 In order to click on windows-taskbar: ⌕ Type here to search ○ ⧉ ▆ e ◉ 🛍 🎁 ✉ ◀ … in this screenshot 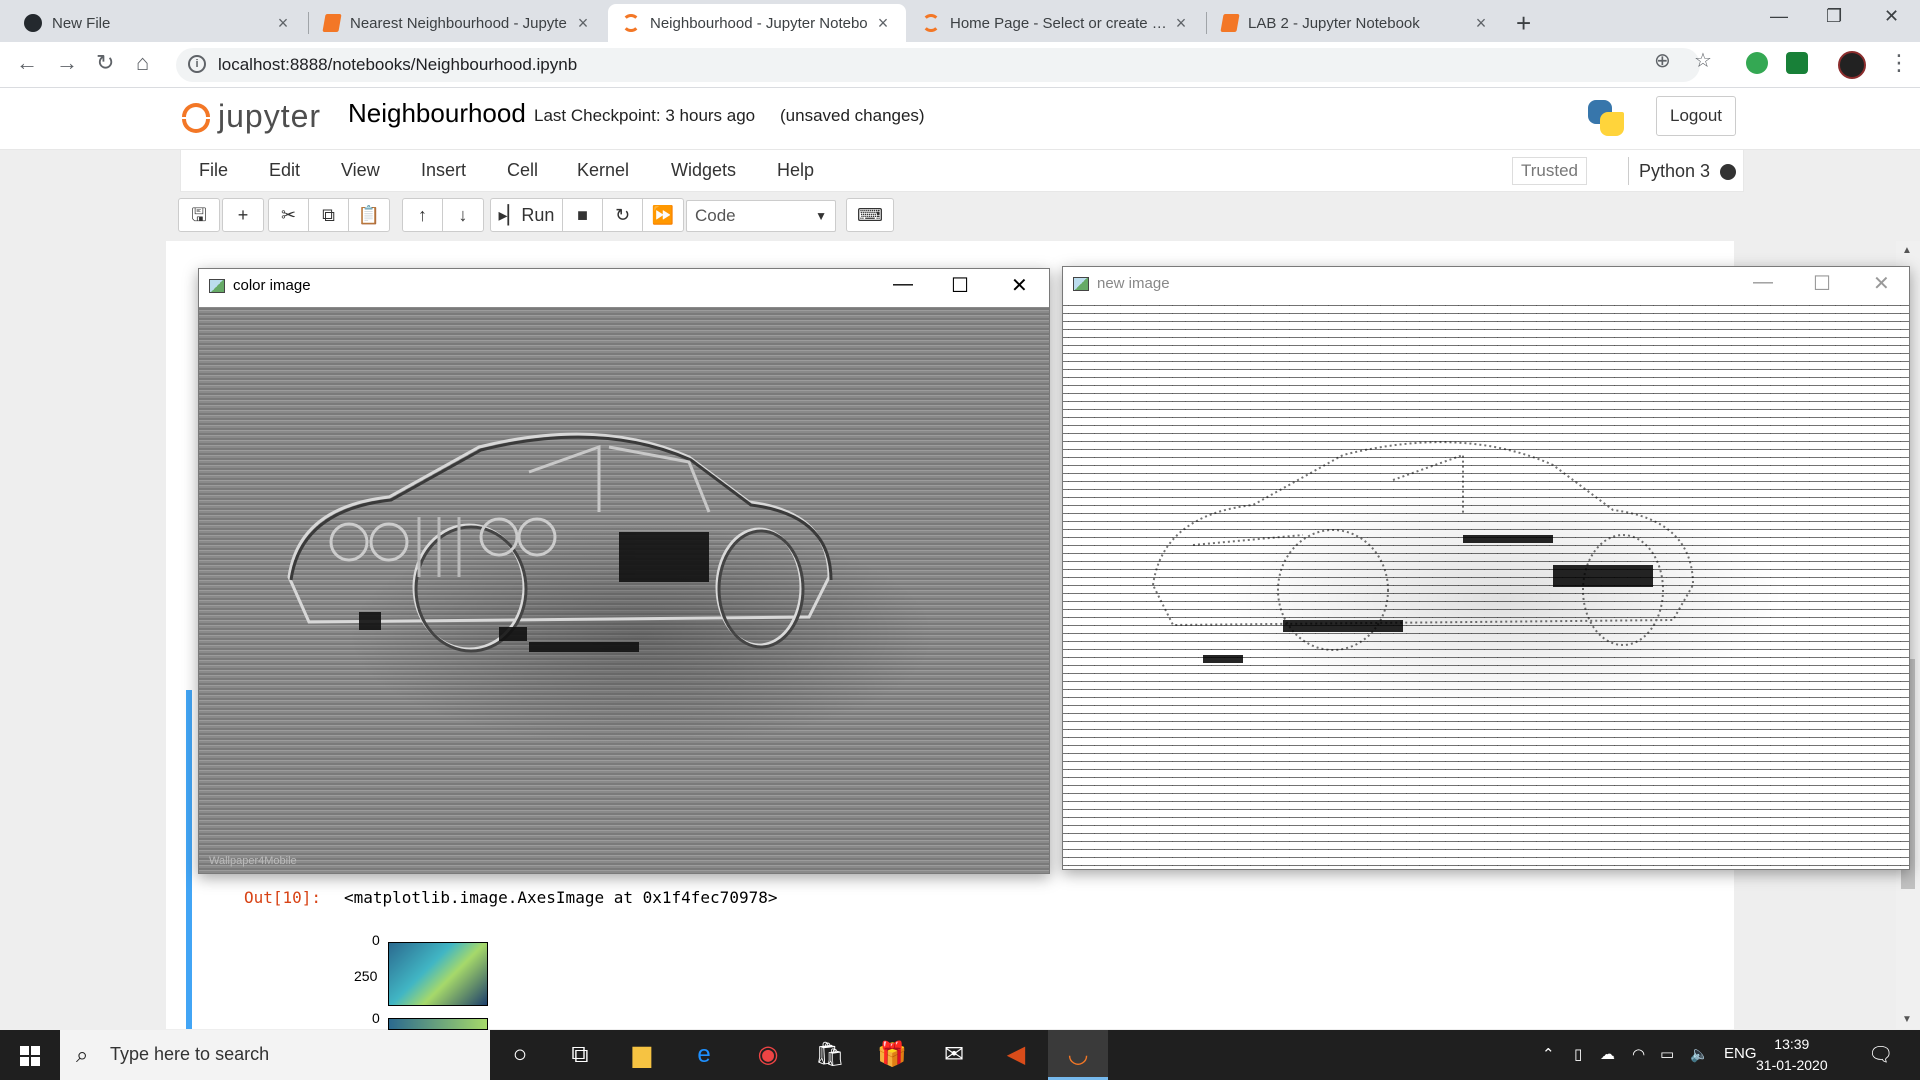, I will do `click(960, 1055)`.